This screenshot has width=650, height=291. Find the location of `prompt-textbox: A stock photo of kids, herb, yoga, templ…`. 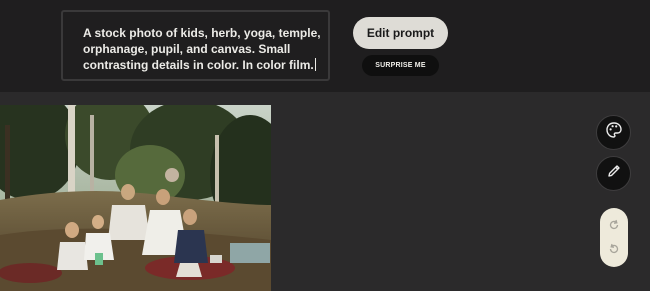

prompt-textbox: A stock photo of kids, herb, yoga, templ… is located at coordinates (195, 45).